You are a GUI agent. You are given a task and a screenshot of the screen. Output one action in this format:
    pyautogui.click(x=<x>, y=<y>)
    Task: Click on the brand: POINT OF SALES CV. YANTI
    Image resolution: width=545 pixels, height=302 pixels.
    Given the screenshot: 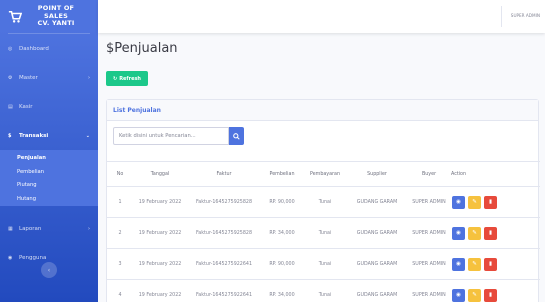 What is the action you would take?
    pyautogui.click(x=49, y=16)
    